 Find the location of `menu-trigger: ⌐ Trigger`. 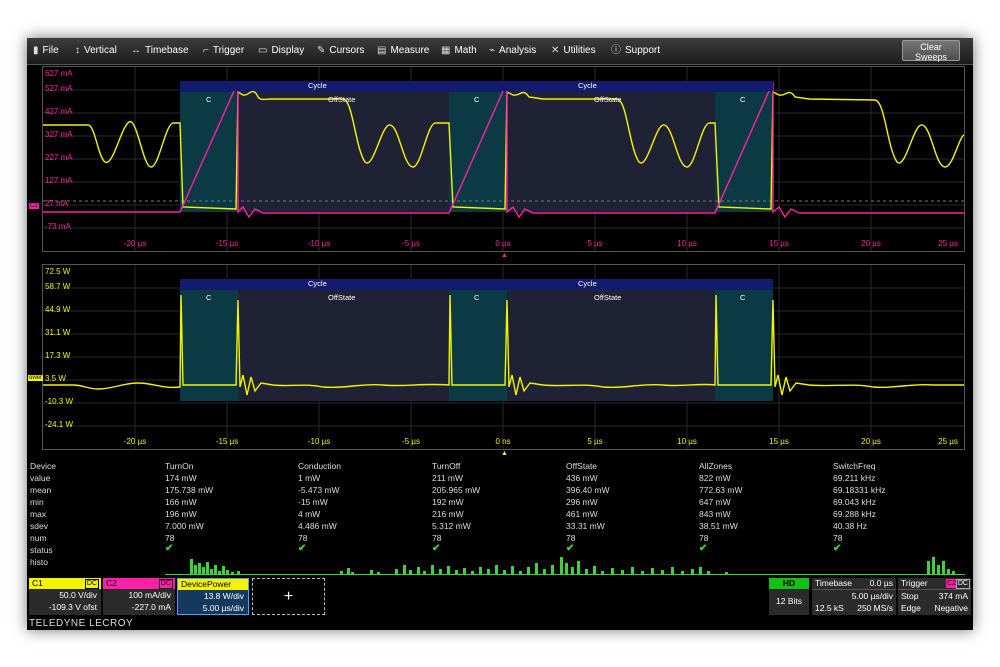

menu-trigger: ⌐ Trigger is located at coordinates (223, 51).